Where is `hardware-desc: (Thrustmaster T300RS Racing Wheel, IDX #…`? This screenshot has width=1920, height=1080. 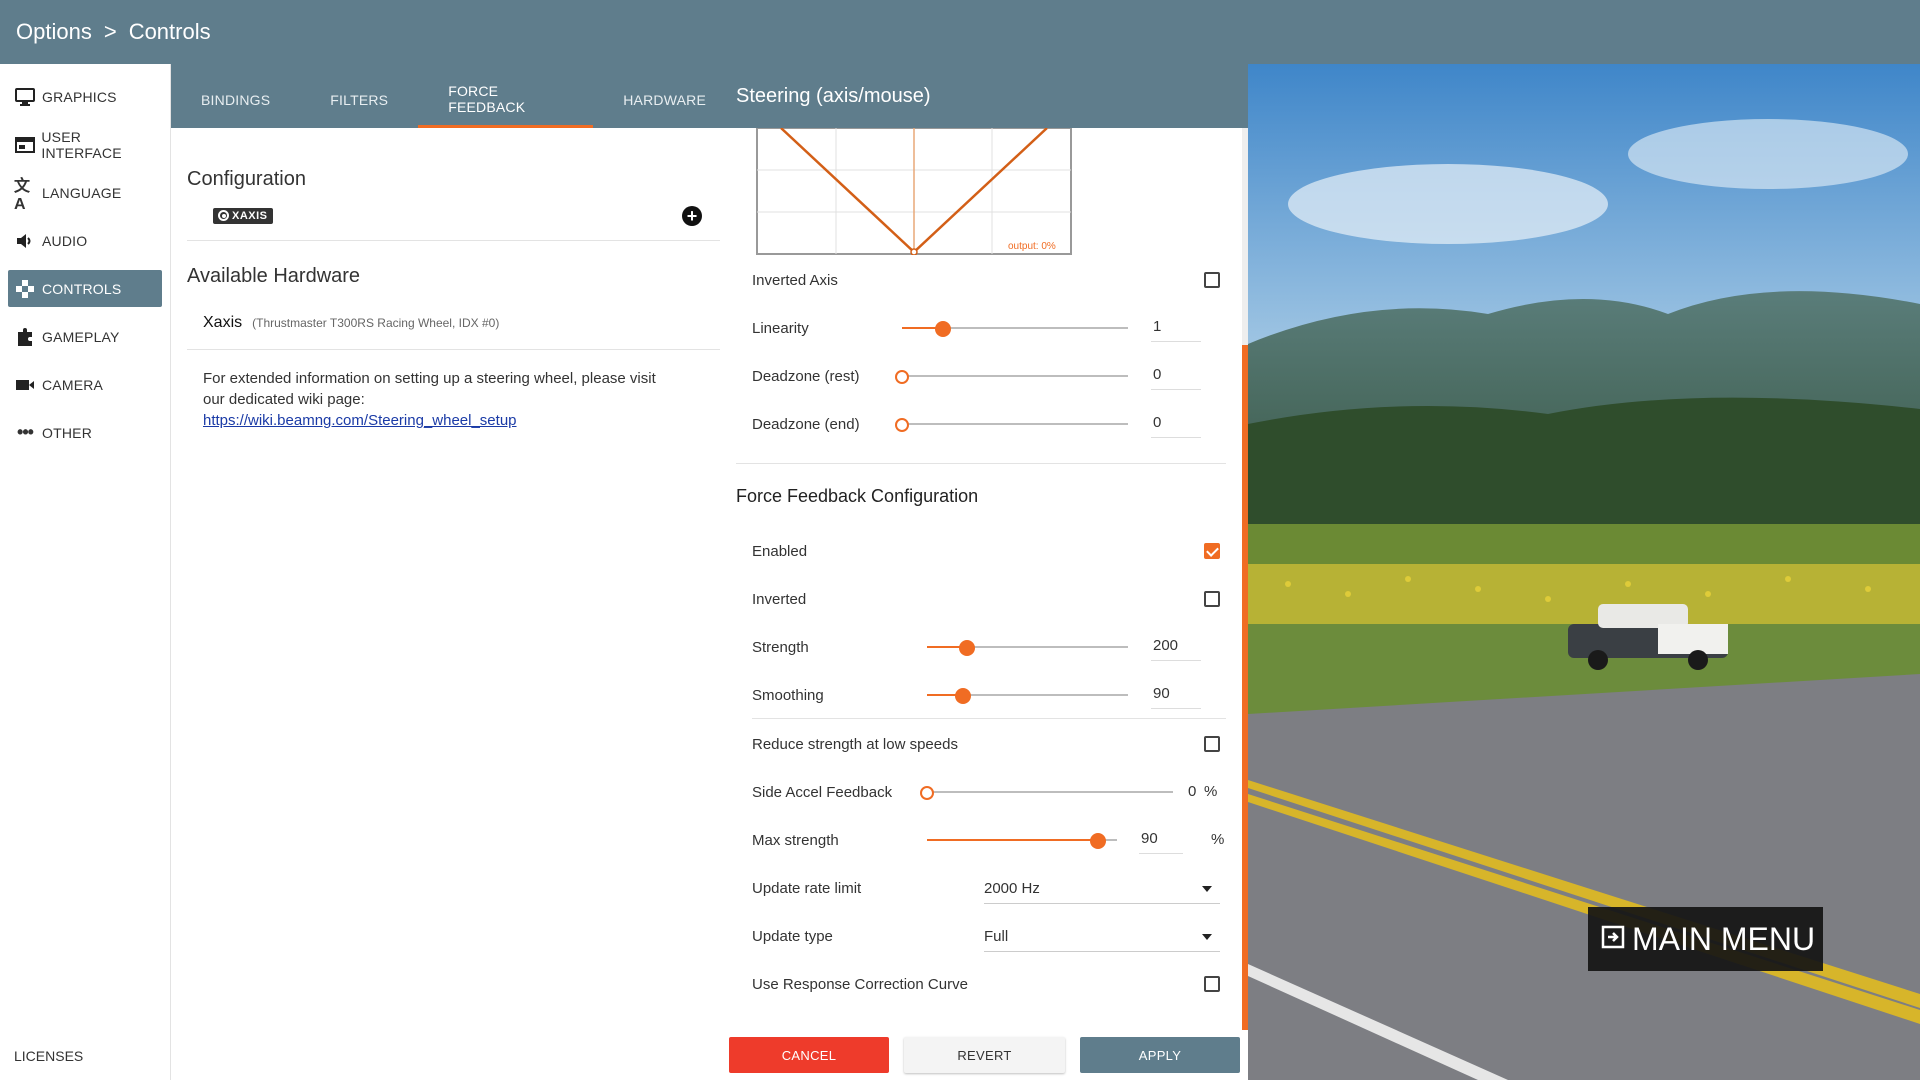 hardware-desc: (Thrustmaster T300RS Racing Wheel, IDX #… is located at coordinates (376, 322).